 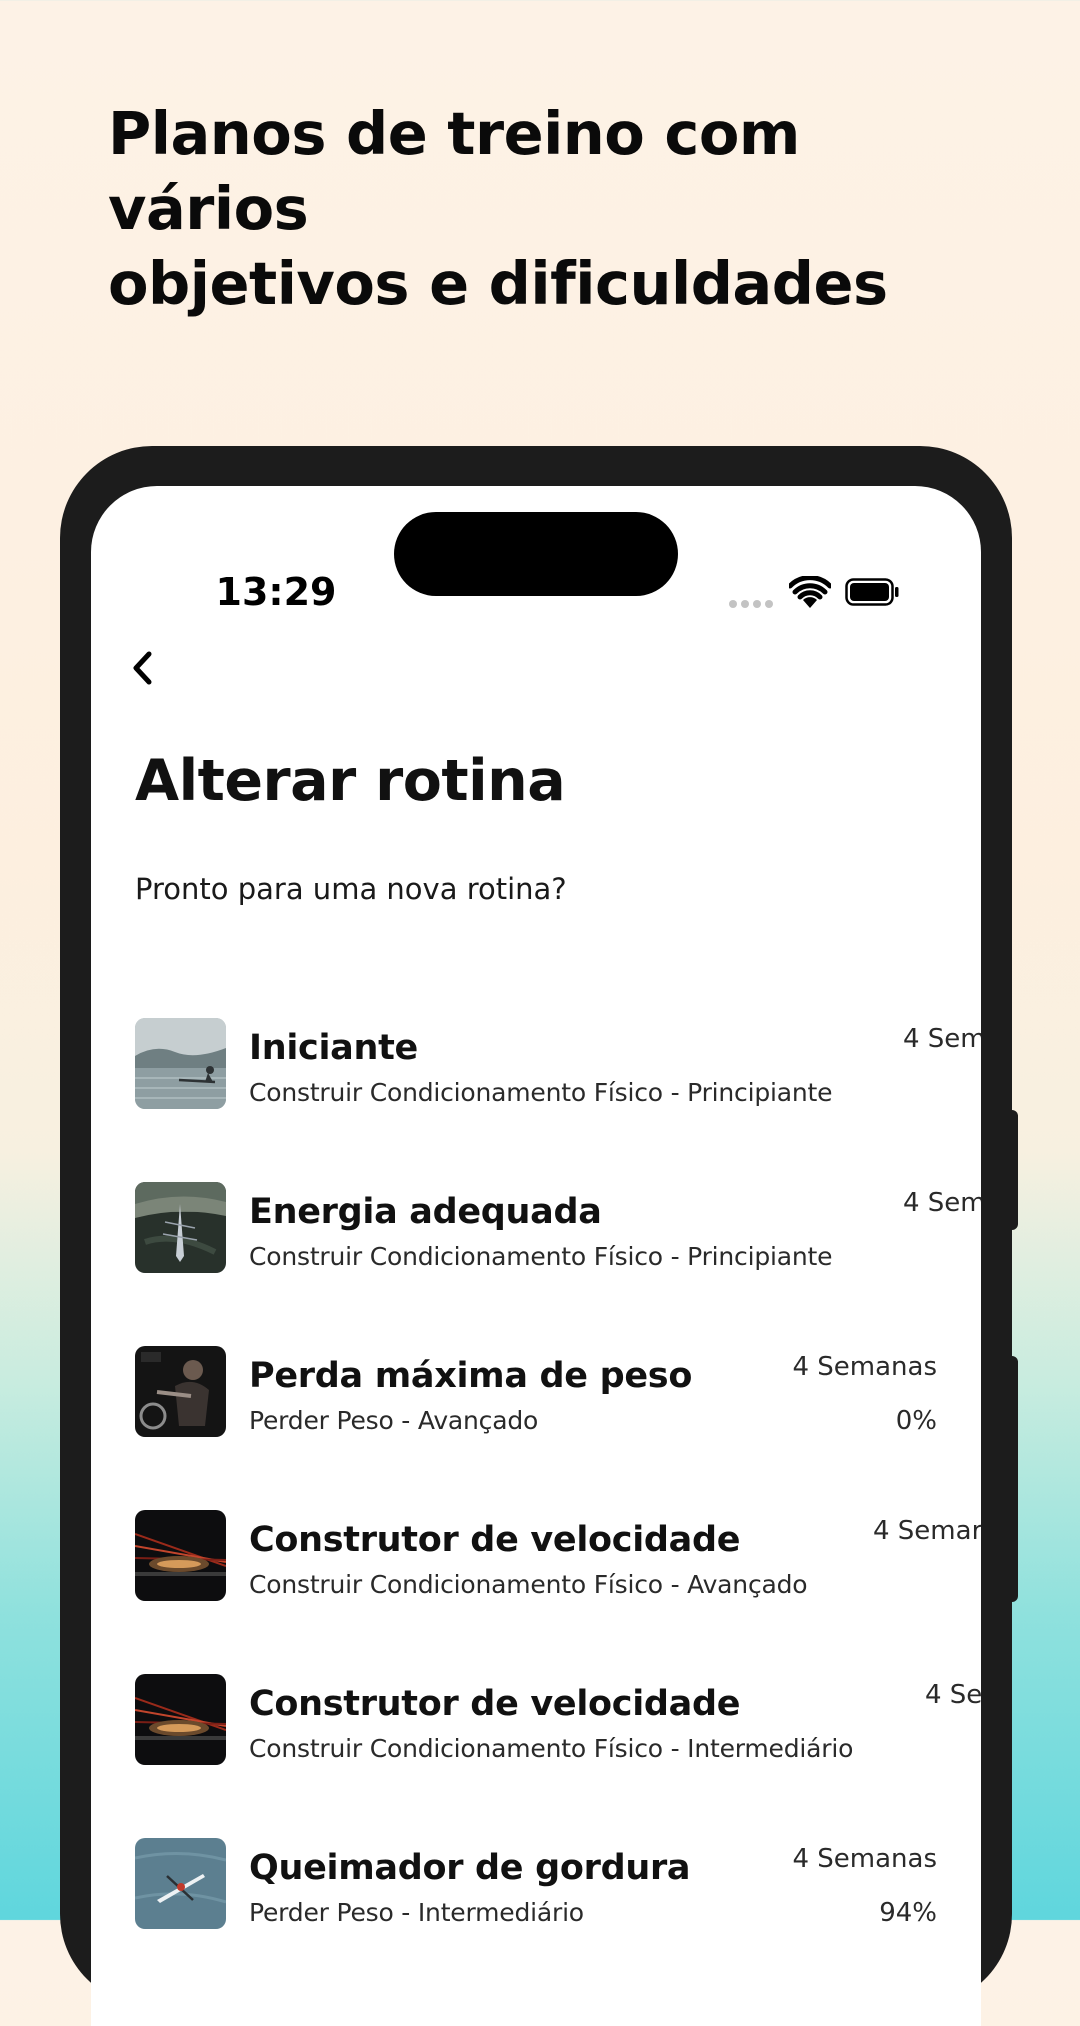 I want to click on routine-description: Perder Peso - Avançado, so click(x=394, y=1420).